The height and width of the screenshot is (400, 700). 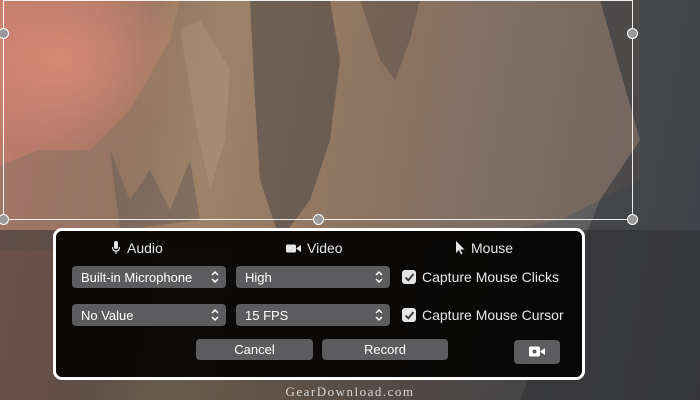 What do you see at coordinates (258, 277) in the screenshot?
I see `video-quality-value: High` at bounding box center [258, 277].